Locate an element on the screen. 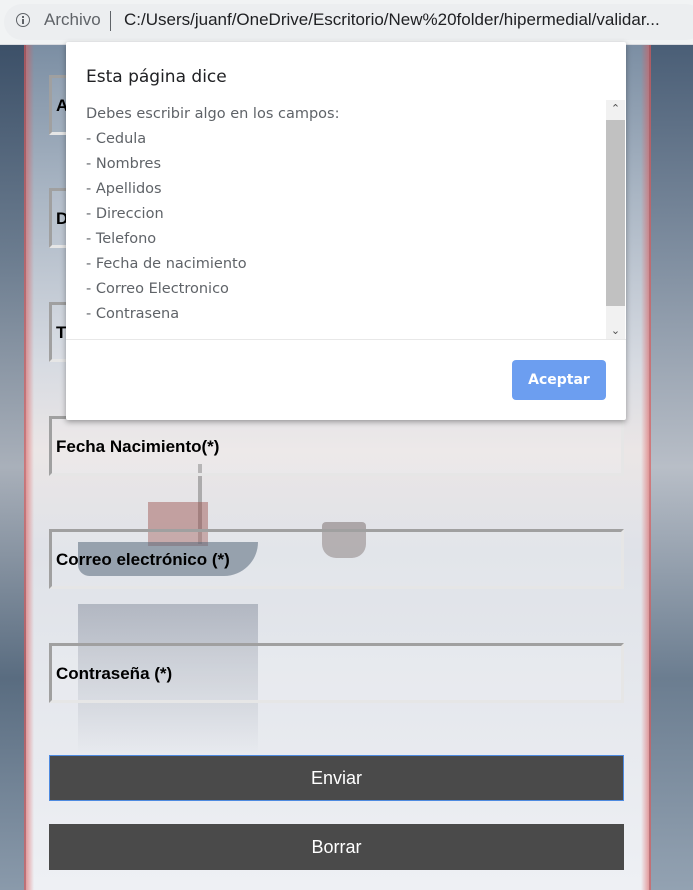  info-icon is located at coordinates (23, 20).